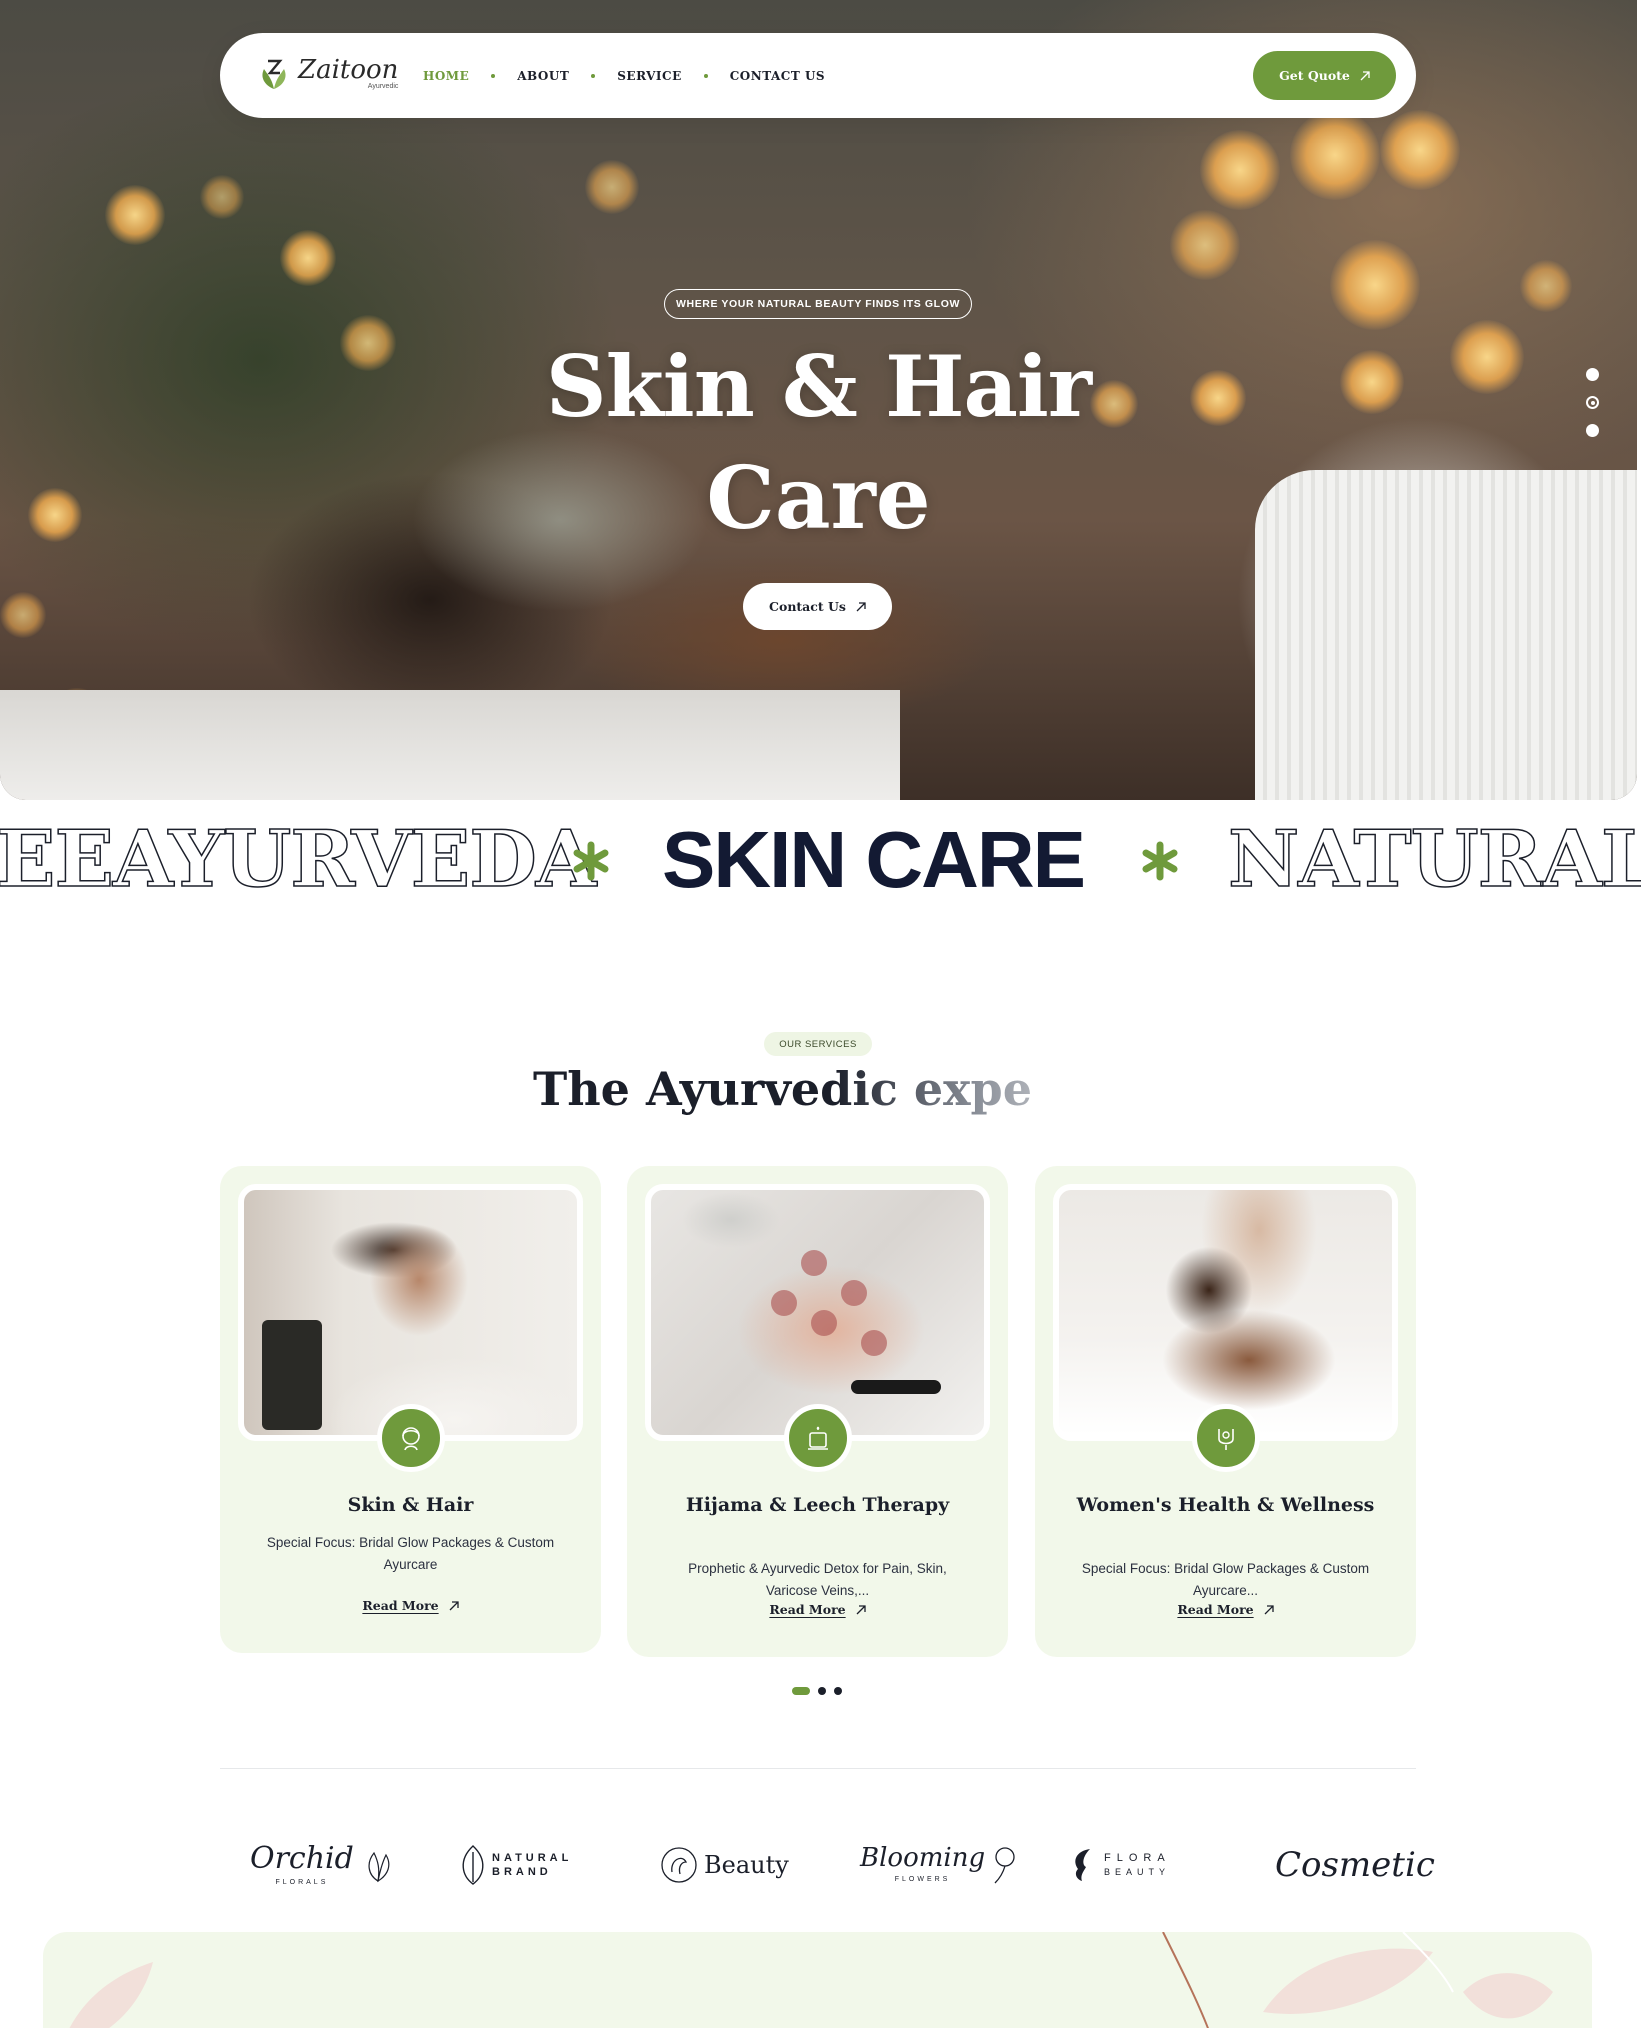 This screenshot has width=1641, height=2028. I want to click on get-quote-button: Get Quote, so click(1324, 75).